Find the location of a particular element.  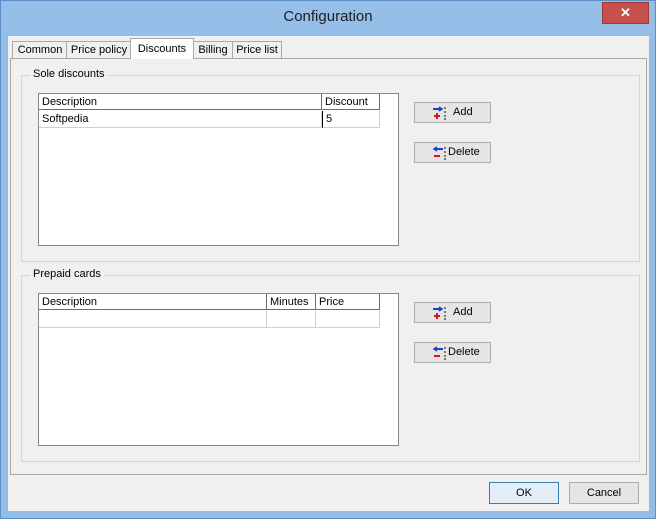

table-cell-description is located at coordinates (153, 319).